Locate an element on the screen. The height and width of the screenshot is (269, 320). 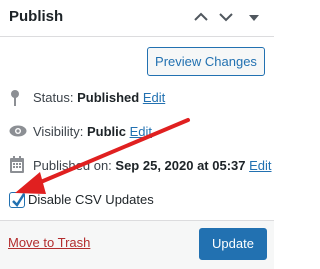
status-edit-link: Edit is located at coordinates (154, 97).